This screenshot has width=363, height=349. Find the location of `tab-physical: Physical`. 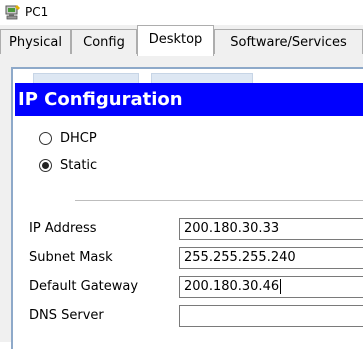

tab-physical: Physical is located at coordinates (35, 41).